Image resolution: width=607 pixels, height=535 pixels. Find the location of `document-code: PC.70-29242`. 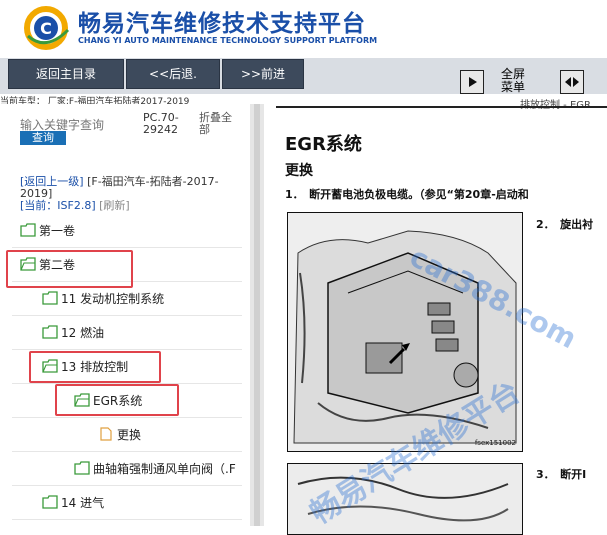

document-code: PC.70-29242 is located at coordinates (161, 123).